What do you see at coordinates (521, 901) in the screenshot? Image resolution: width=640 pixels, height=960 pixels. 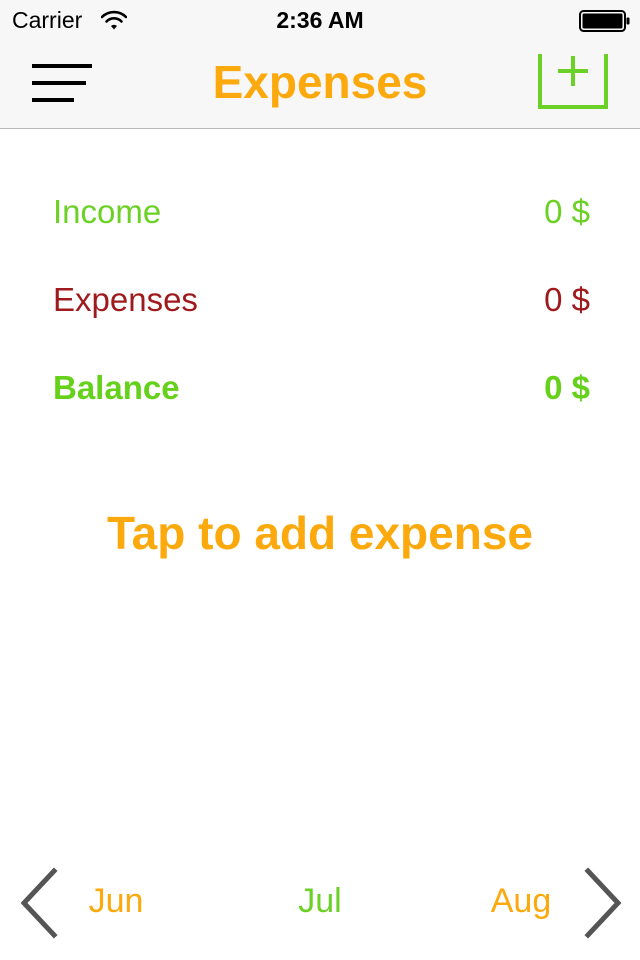 I see `month-next: Aug` at bounding box center [521, 901].